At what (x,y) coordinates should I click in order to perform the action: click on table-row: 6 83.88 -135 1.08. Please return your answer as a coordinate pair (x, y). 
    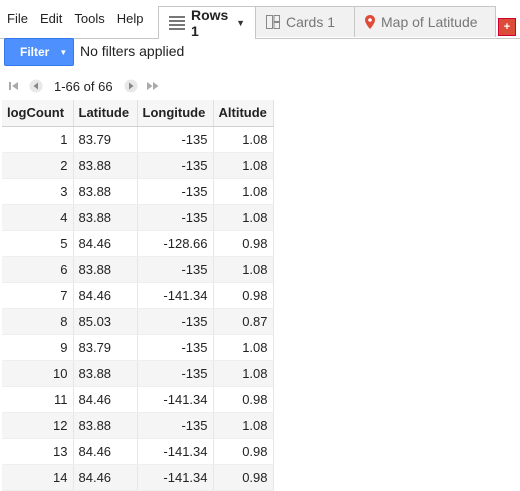
    Looking at the image, I should click on (138, 269).